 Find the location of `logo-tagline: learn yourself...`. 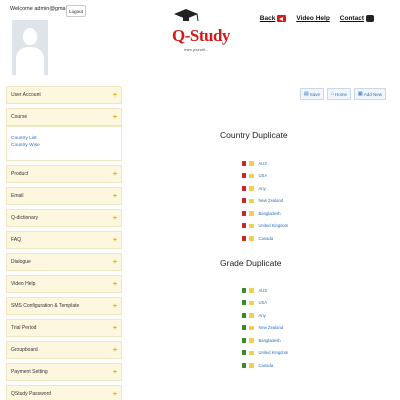

logo-tagline: learn yourself... is located at coordinates (196, 50).